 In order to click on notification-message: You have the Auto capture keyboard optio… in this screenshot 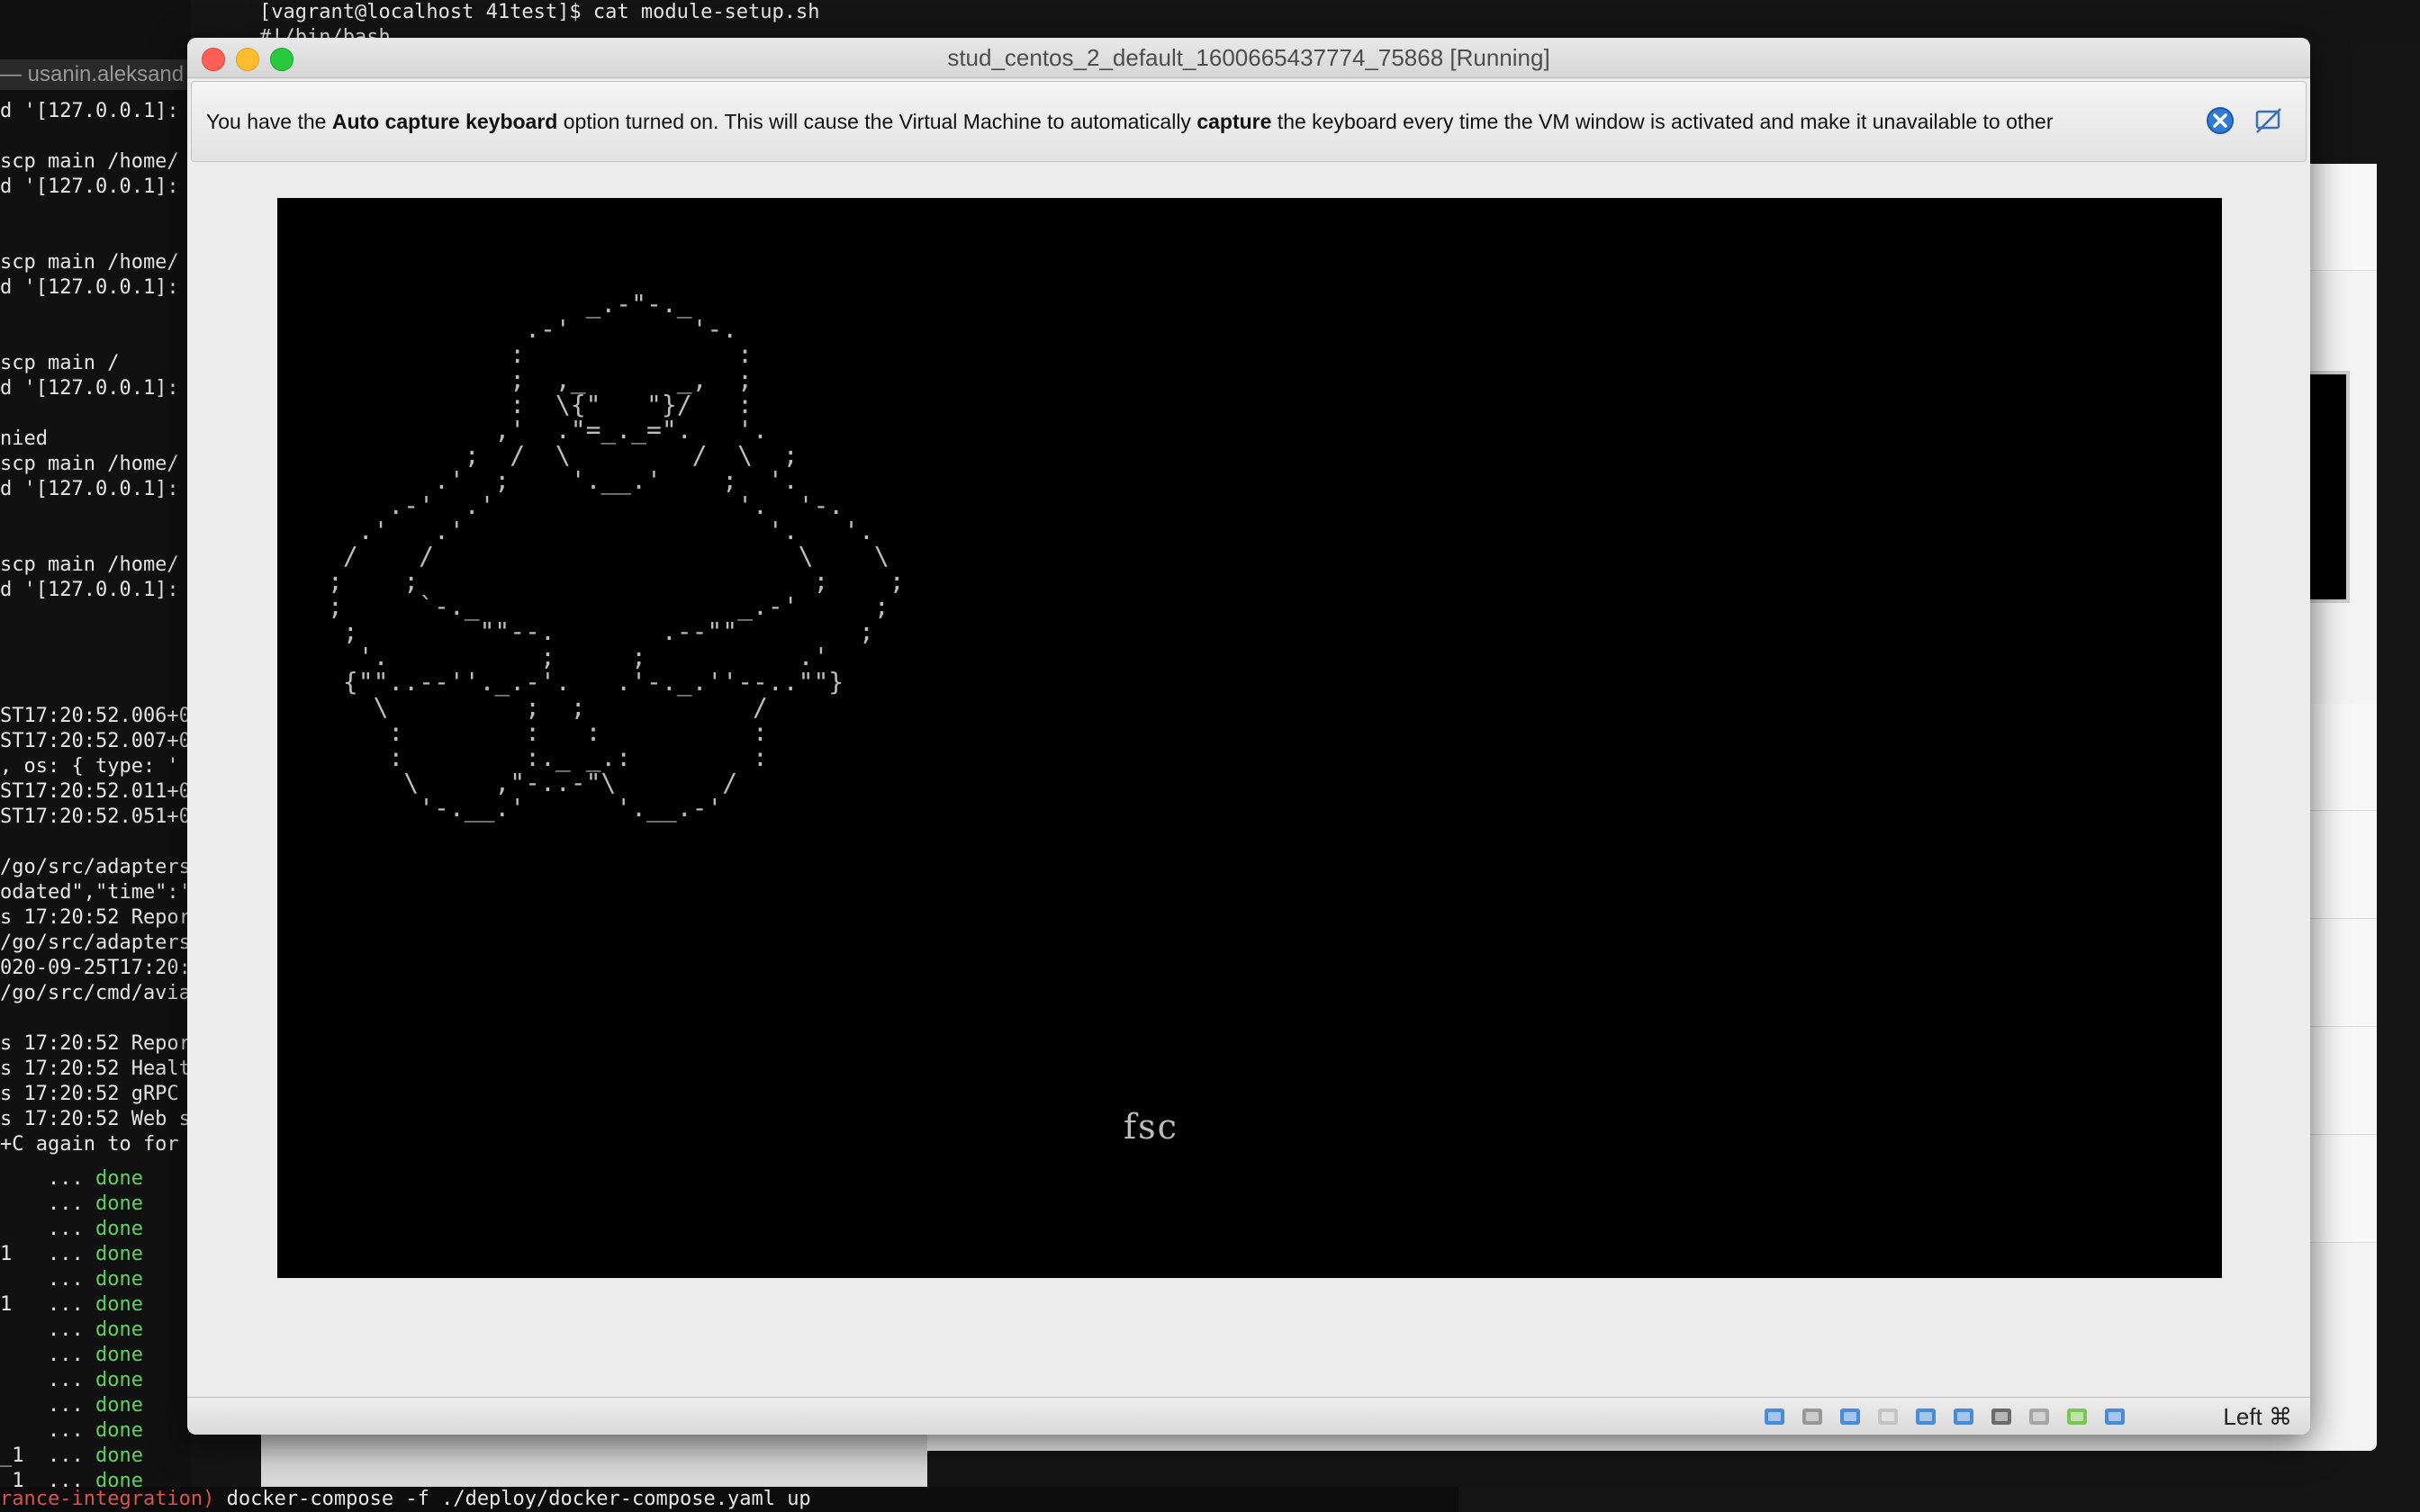, I will do `click(1130, 121)`.